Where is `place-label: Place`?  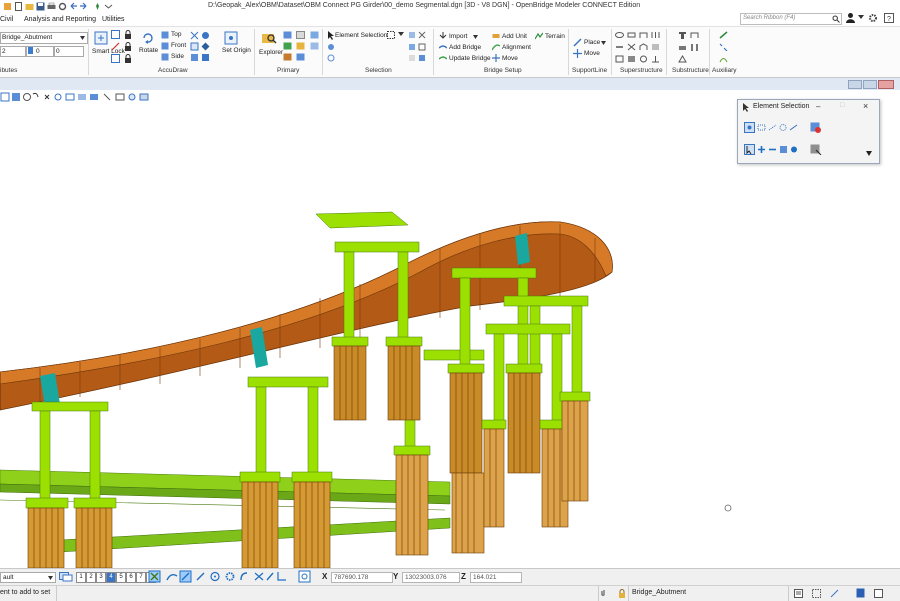 place-label: Place is located at coordinates (592, 42).